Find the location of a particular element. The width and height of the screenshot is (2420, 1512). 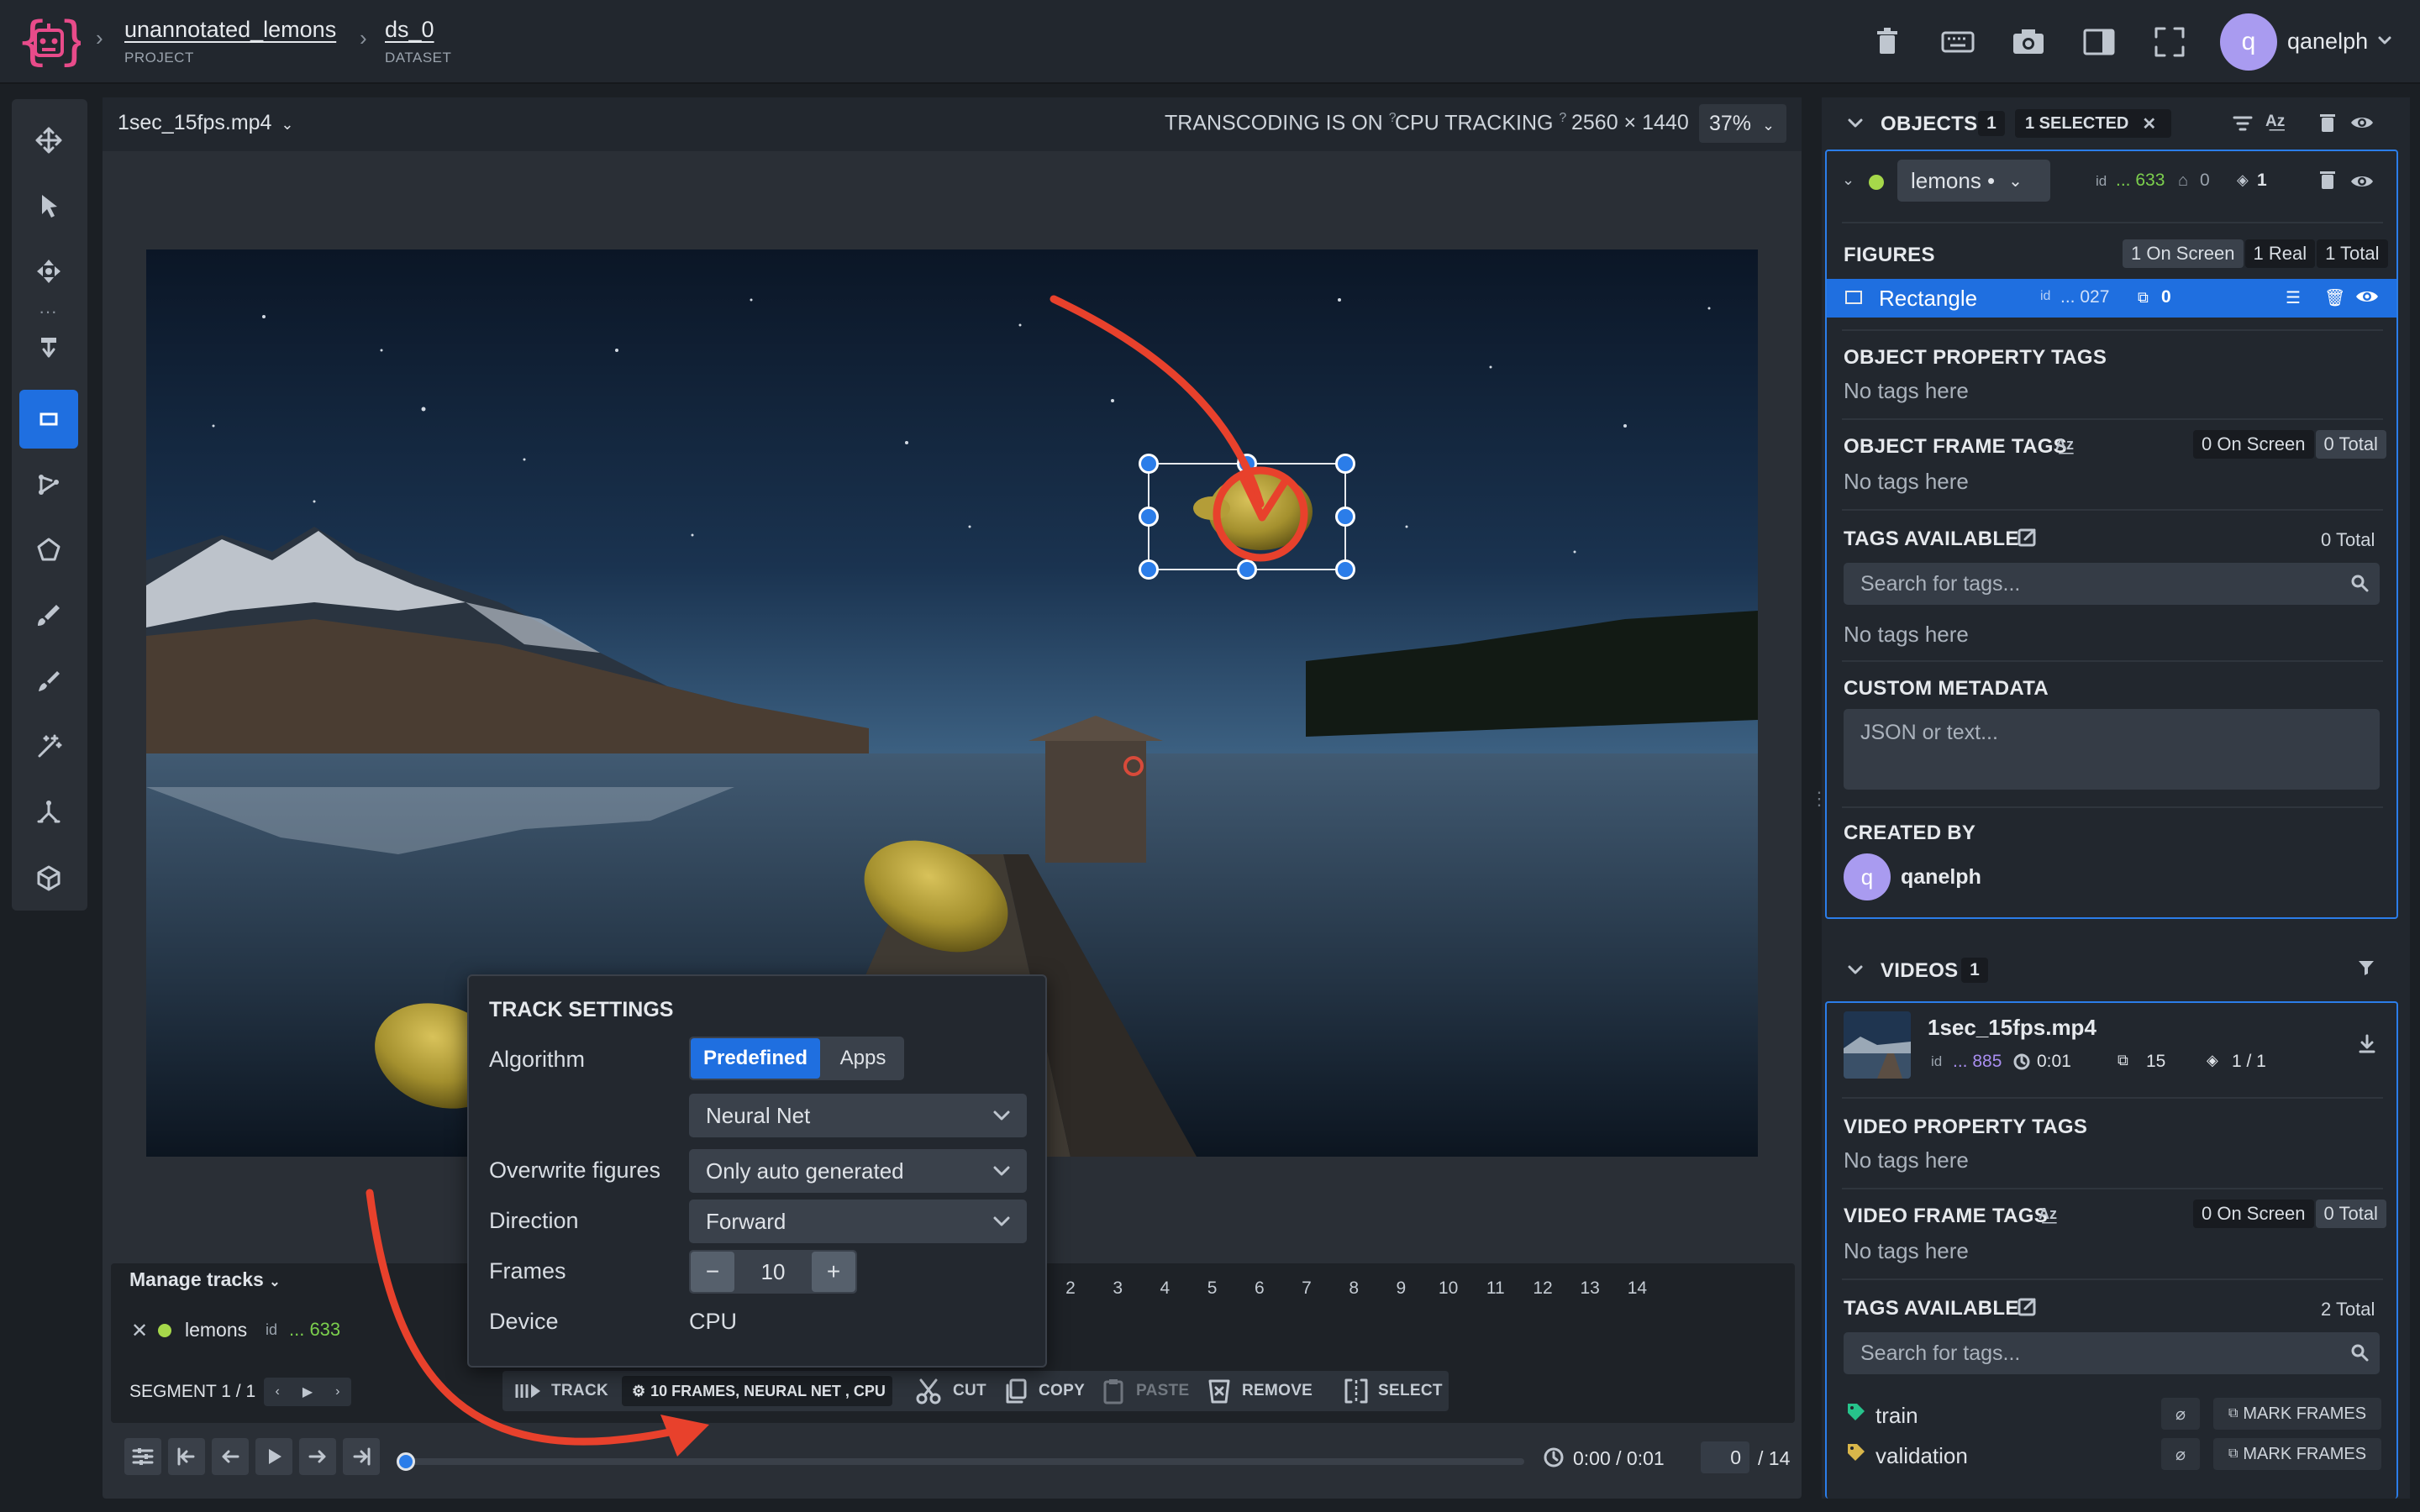

frame-number: 9 is located at coordinates (1401, 1288).